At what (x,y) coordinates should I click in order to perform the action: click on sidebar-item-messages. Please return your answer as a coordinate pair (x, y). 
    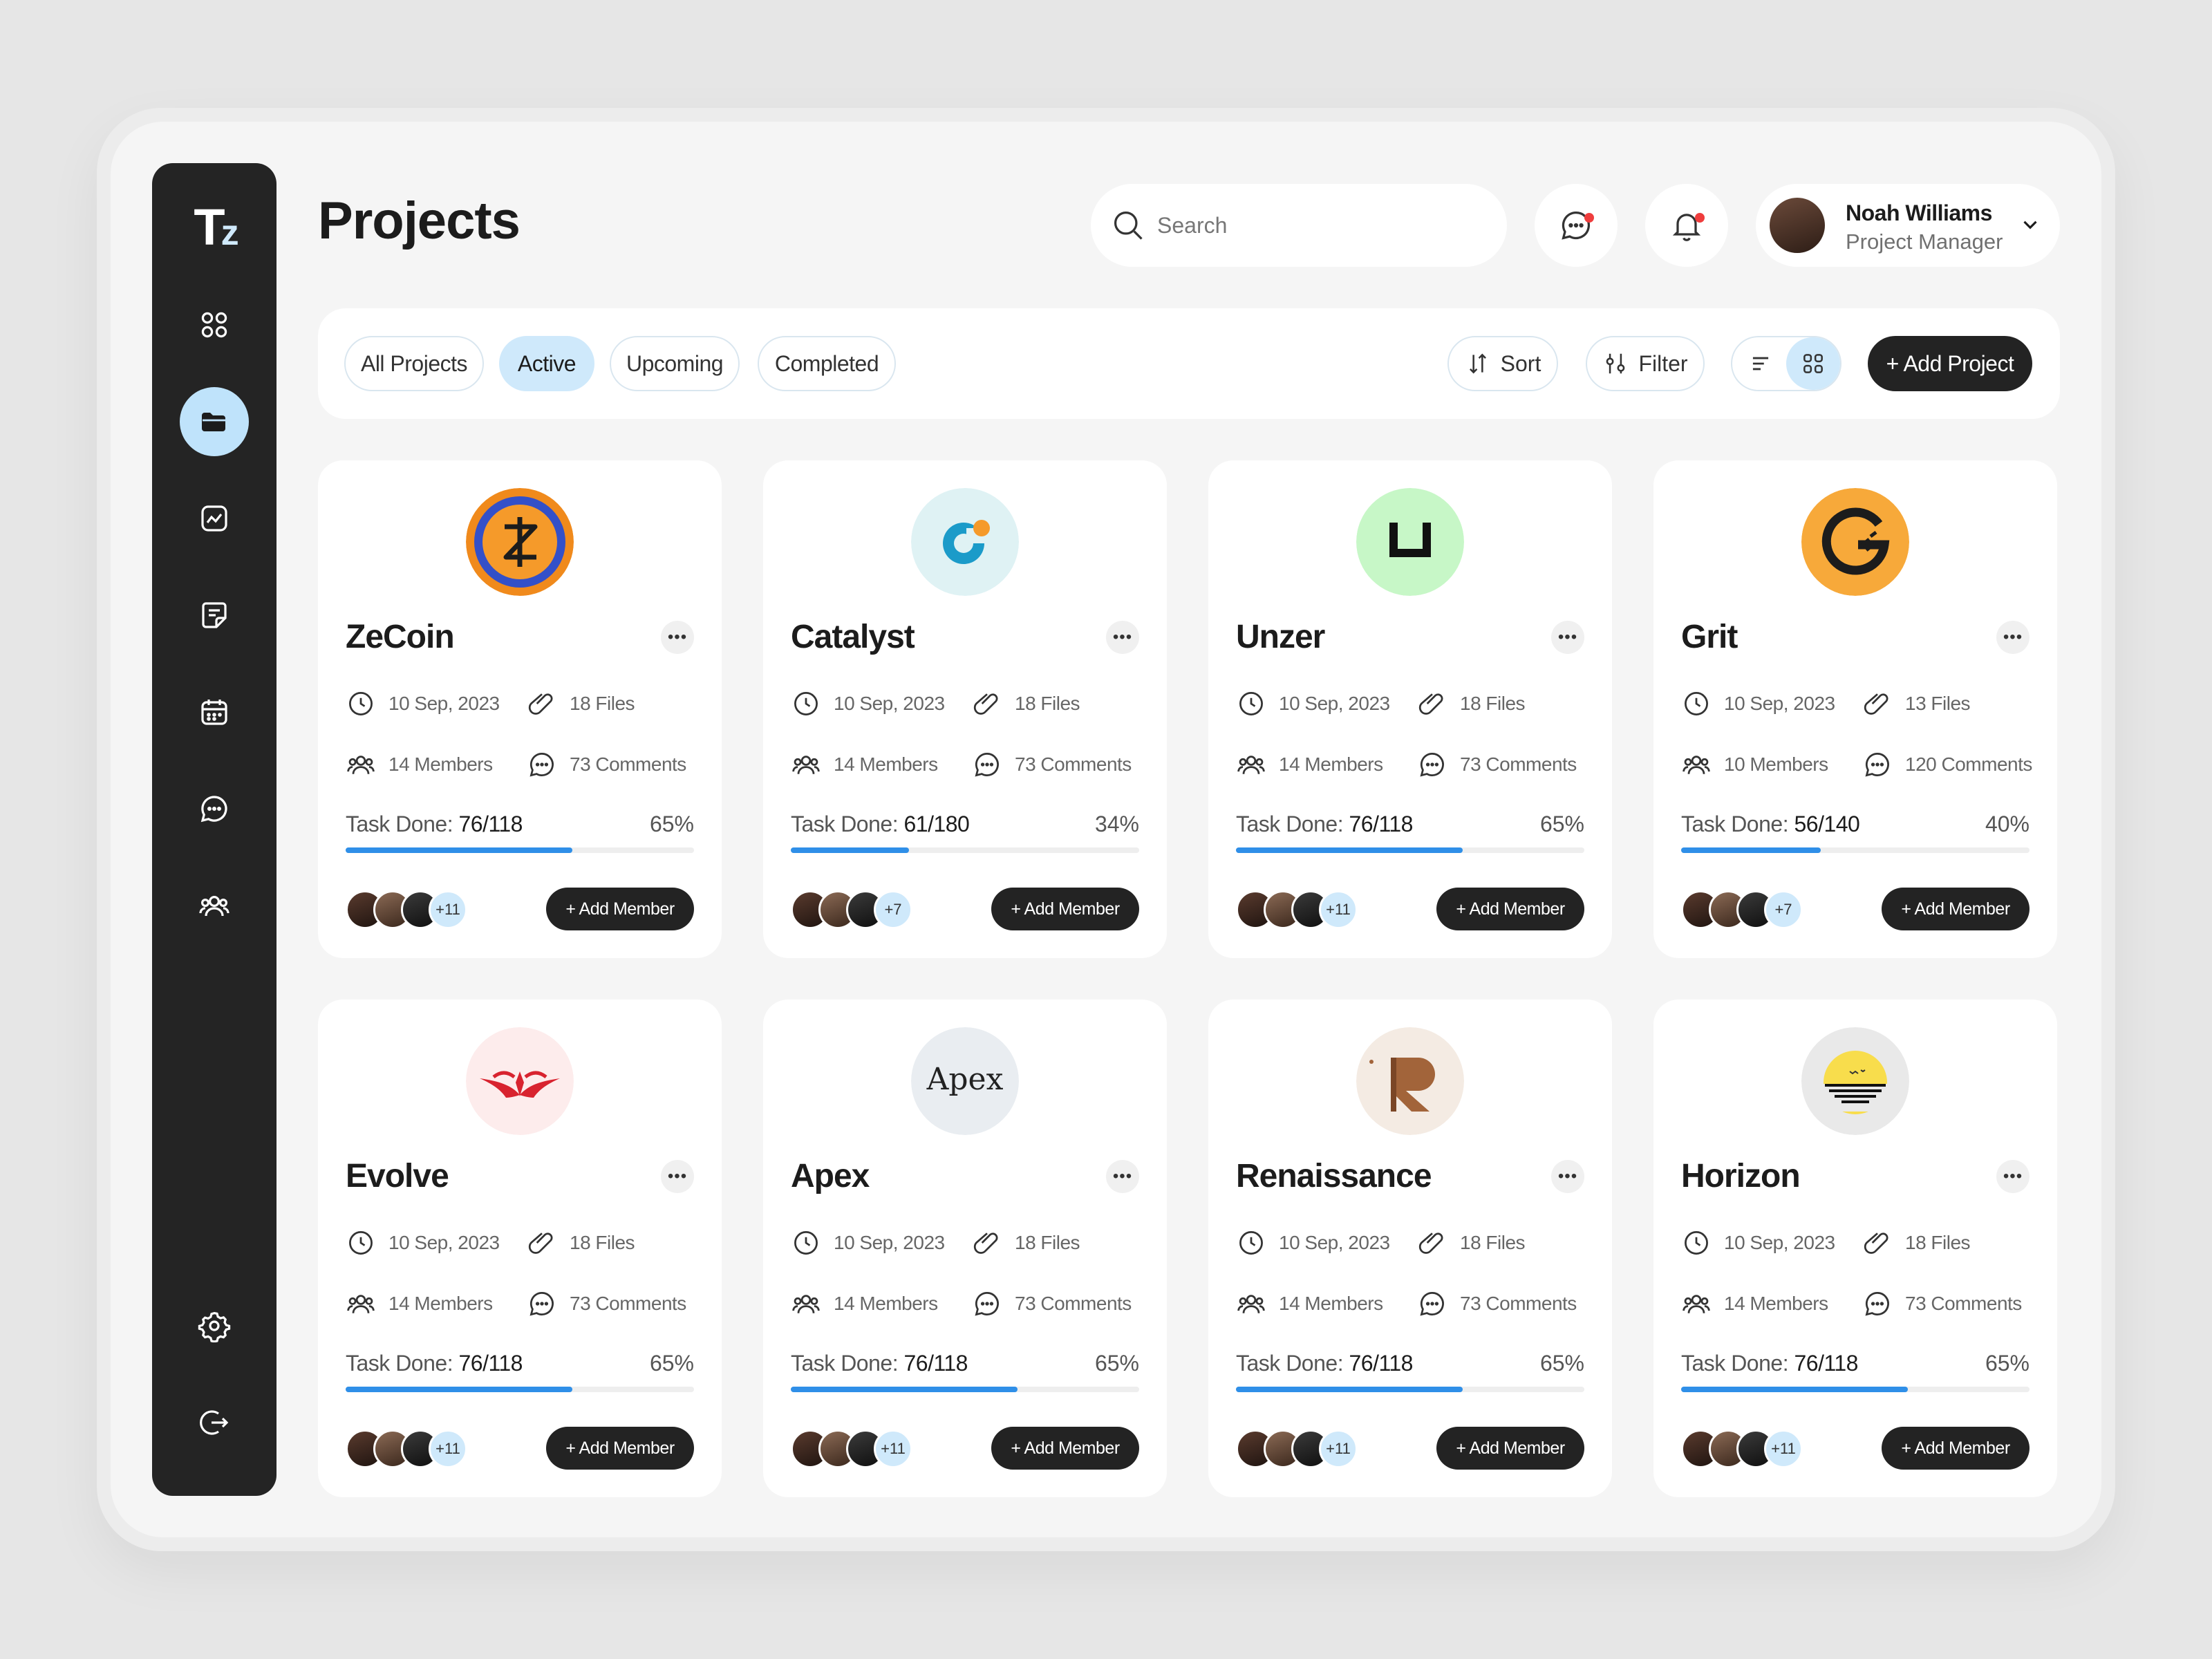
    Looking at the image, I should click on (215, 808).